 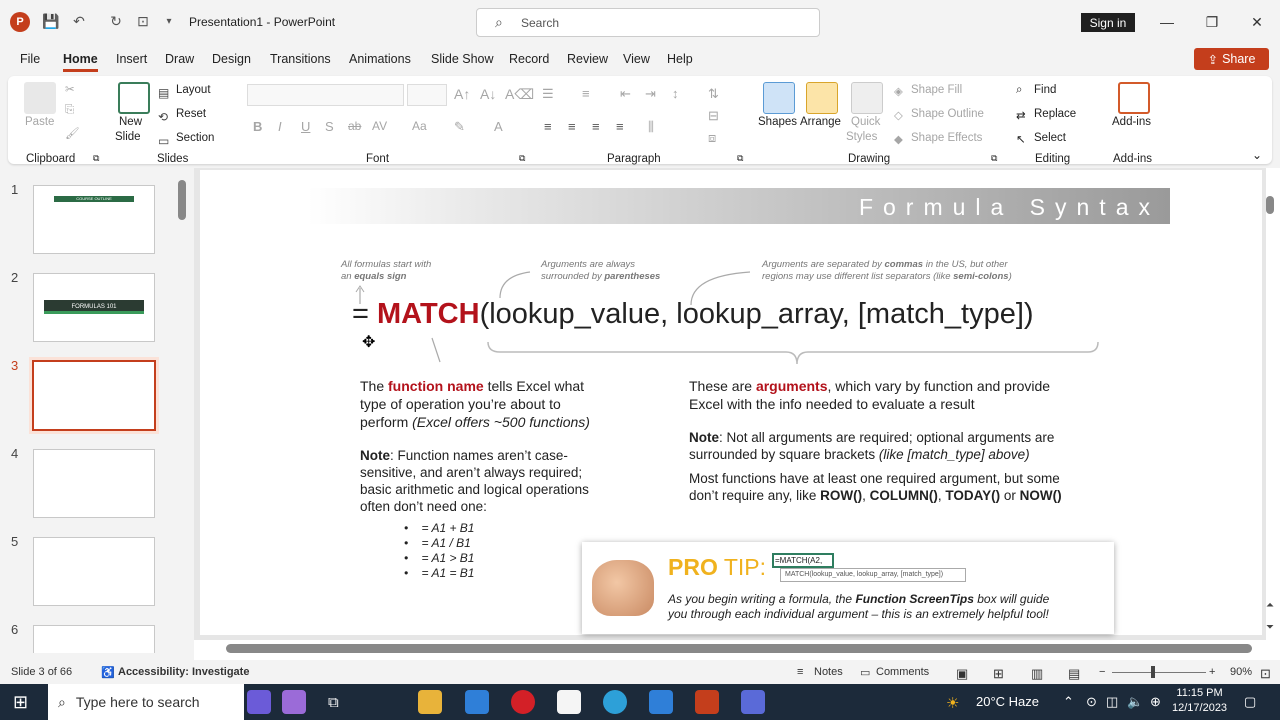 I want to click on numbering-icon: ≡, so click(x=586, y=93).